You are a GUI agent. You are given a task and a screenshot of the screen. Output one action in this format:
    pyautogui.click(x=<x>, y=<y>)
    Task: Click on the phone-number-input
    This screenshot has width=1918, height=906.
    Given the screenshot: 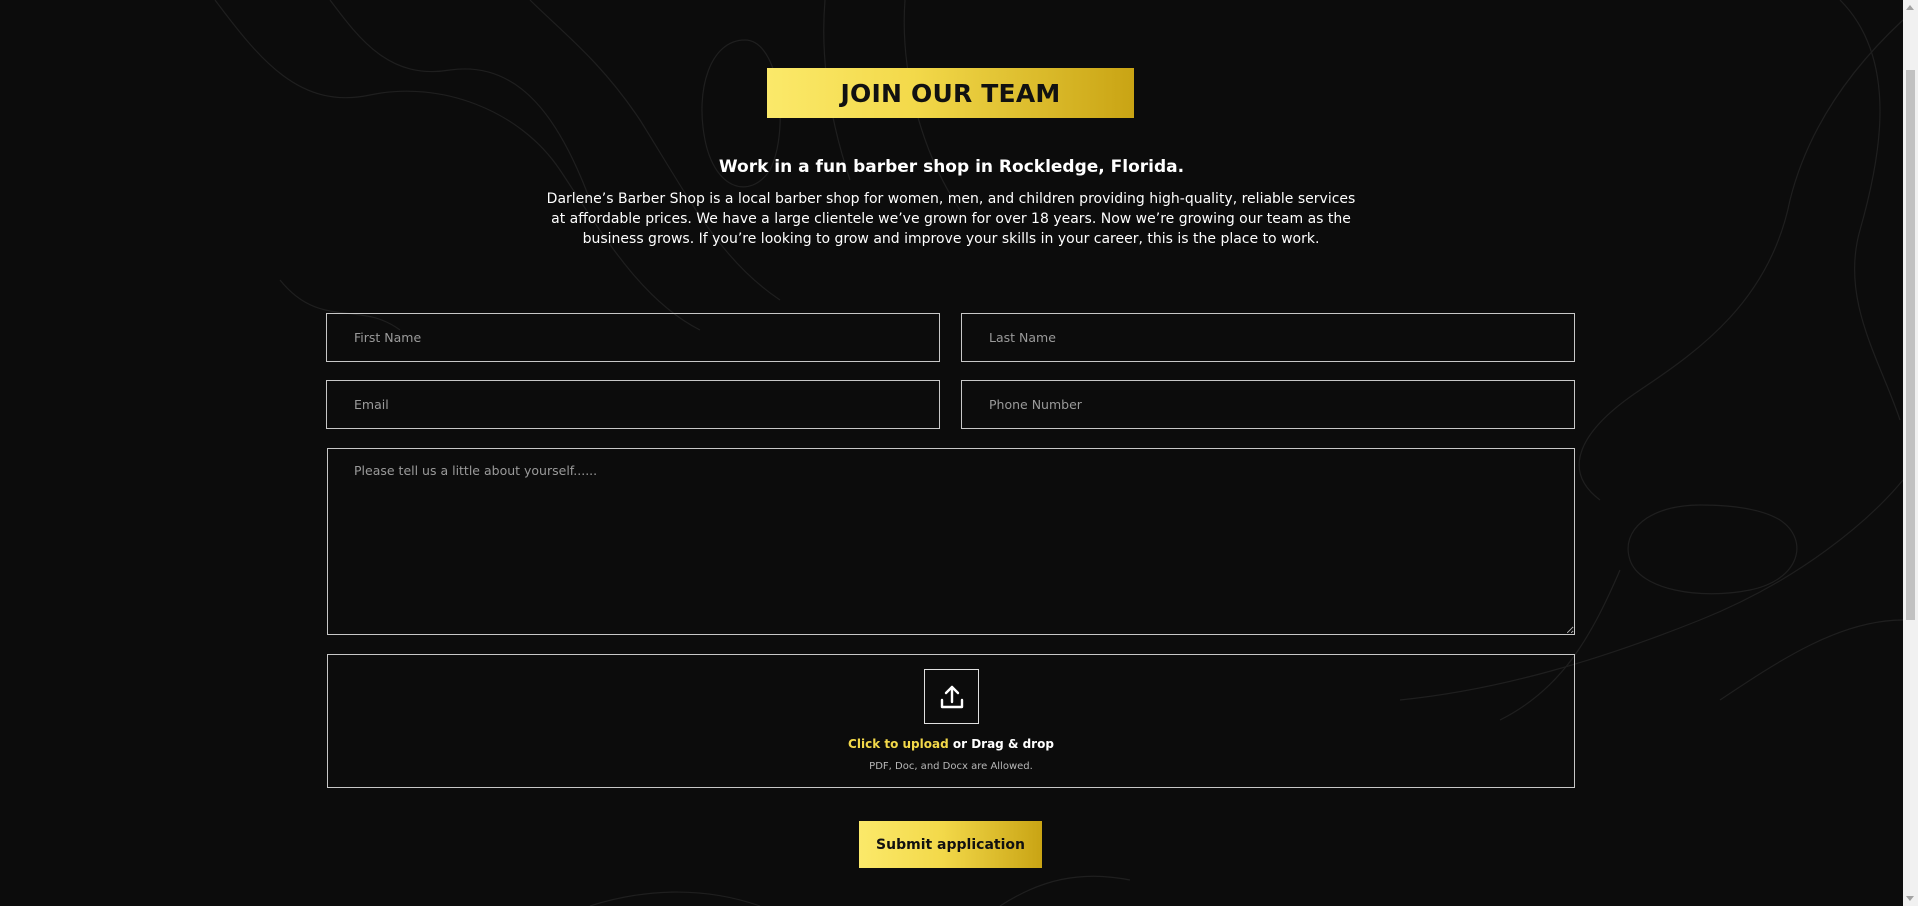 What is the action you would take?
    pyautogui.click(x=1268, y=404)
    